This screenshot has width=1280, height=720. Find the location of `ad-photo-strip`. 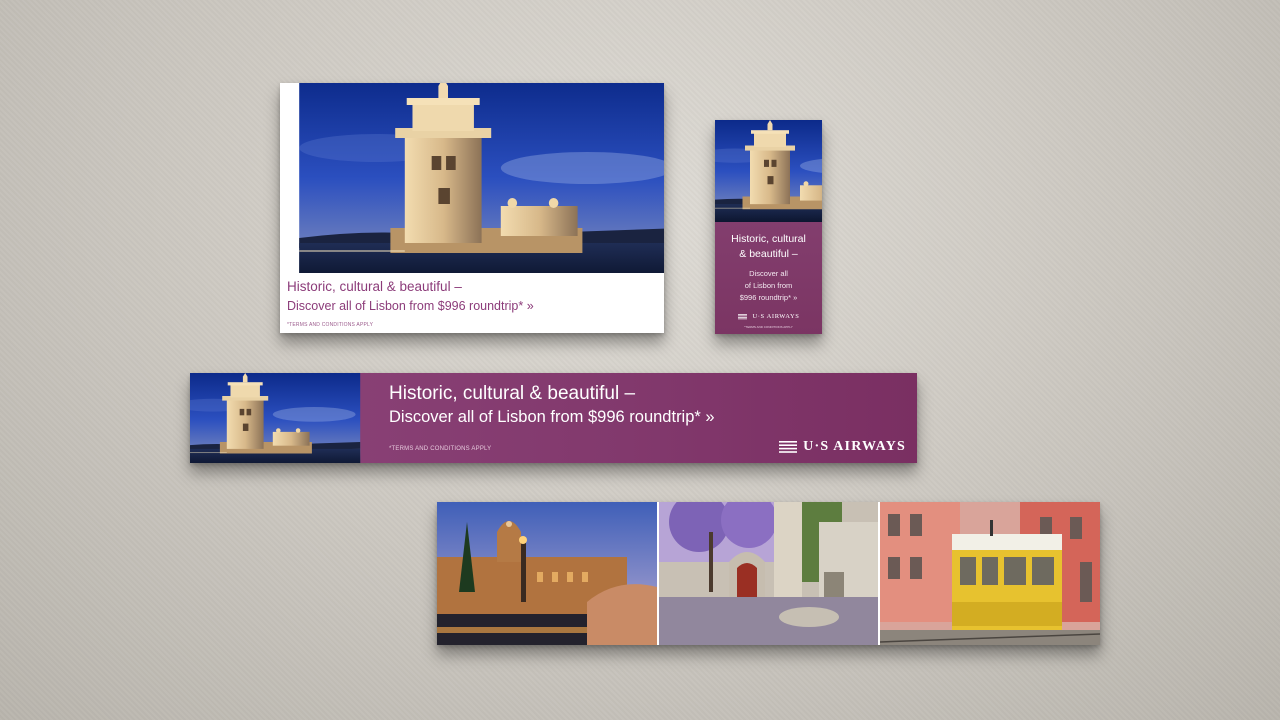

ad-photo-strip is located at coordinates (768, 573).